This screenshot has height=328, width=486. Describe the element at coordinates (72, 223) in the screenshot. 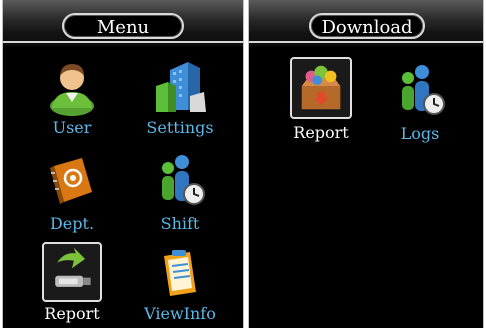

I see `menu-item-dept-label: Dept.` at that location.